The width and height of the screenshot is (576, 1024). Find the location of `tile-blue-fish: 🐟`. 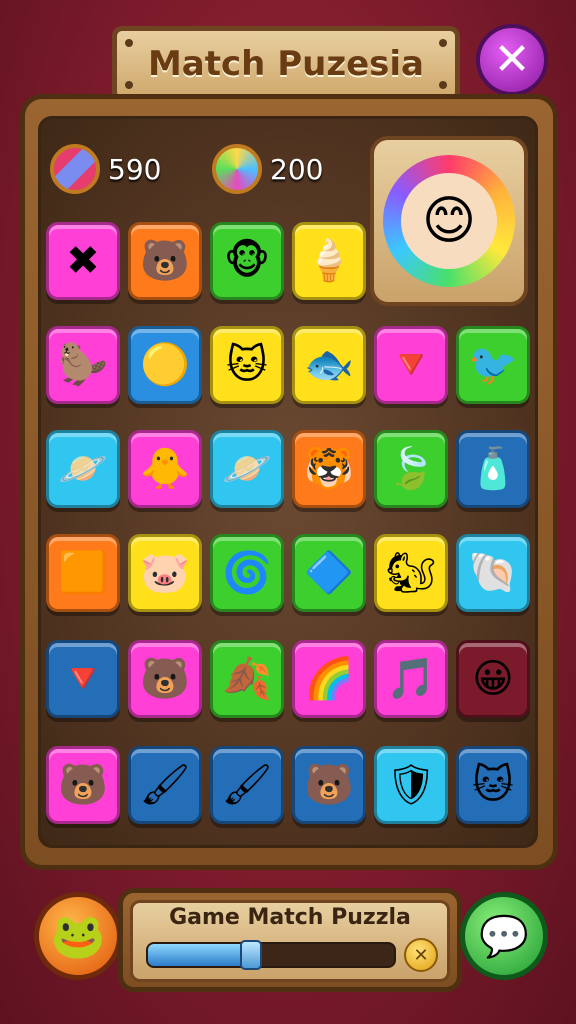

tile-blue-fish: 🐟 is located at coordinates (329, 365).